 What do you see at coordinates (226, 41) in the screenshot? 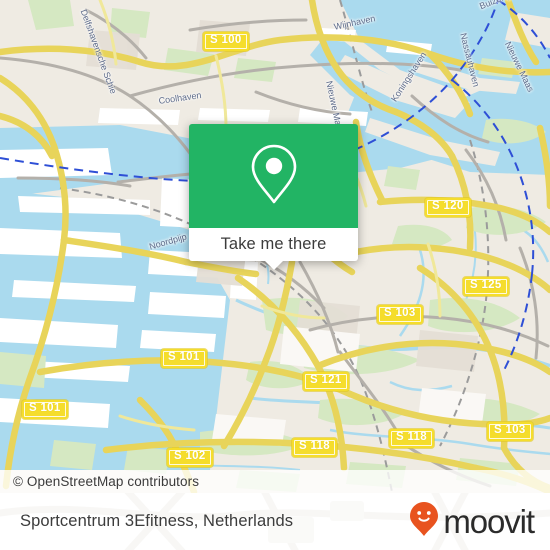
I see `route-shield: S 100` at bounding box center [226, 41].